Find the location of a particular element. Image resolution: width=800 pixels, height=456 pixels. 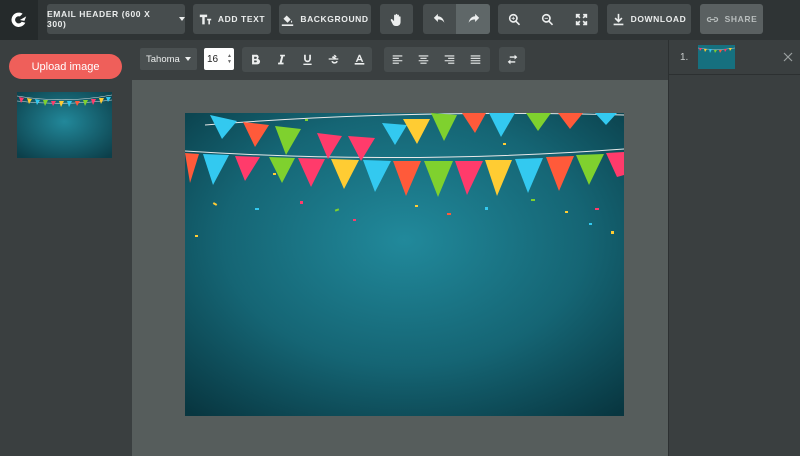

page-list-item: 1. is located at coordinates (734, 57).